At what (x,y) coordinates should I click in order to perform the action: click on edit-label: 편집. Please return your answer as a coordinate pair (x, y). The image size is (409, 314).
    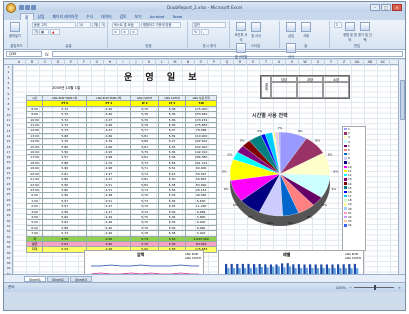
    Looking at the image, I should click on (357, 46).